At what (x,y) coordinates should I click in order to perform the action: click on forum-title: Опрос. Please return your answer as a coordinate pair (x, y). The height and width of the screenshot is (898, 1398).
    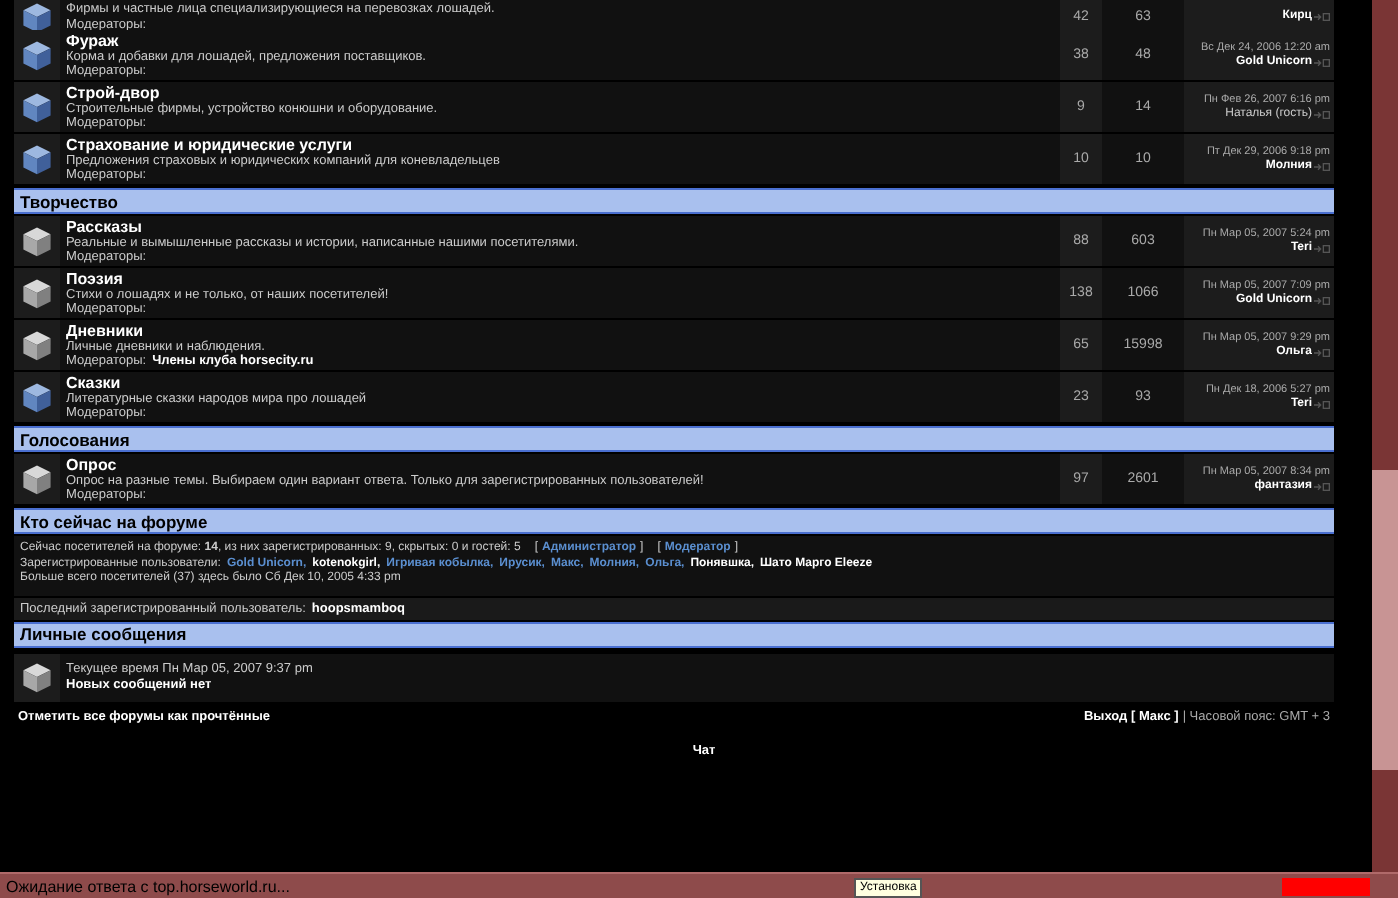
    Looking at the image, I should click on (91, 464).